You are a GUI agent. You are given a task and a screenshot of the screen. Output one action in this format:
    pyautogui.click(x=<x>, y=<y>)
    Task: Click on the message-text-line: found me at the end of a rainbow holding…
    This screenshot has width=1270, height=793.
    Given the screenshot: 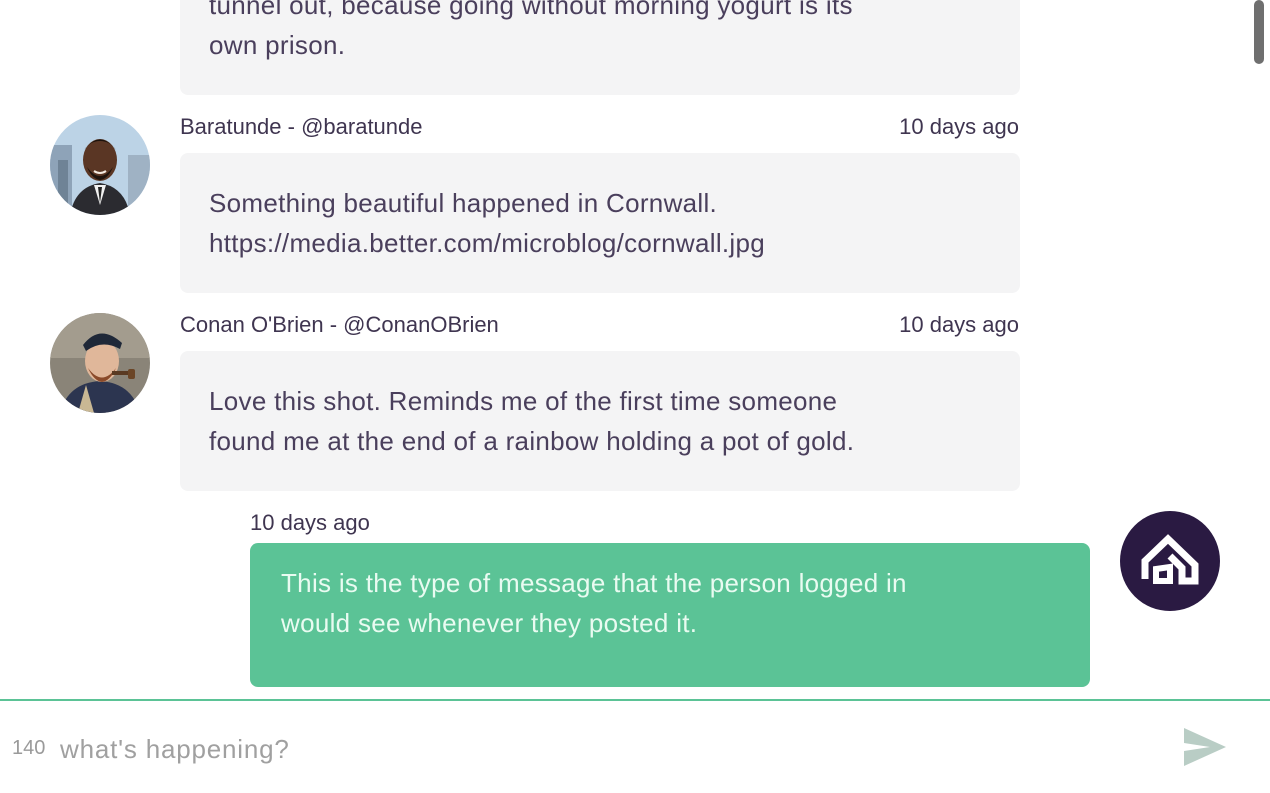 What is the action you would take?
    pyautogui.click(x=532, y=441)
    